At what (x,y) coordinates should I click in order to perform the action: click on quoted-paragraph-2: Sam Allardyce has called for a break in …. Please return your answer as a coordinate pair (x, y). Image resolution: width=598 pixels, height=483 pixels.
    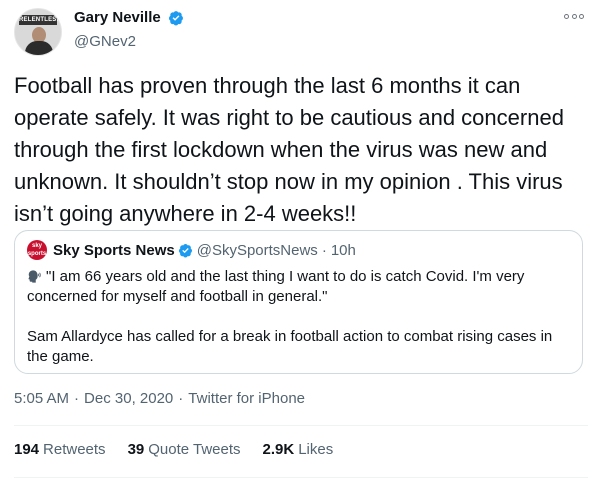
    Looking at the image, I should click on (290, 346).